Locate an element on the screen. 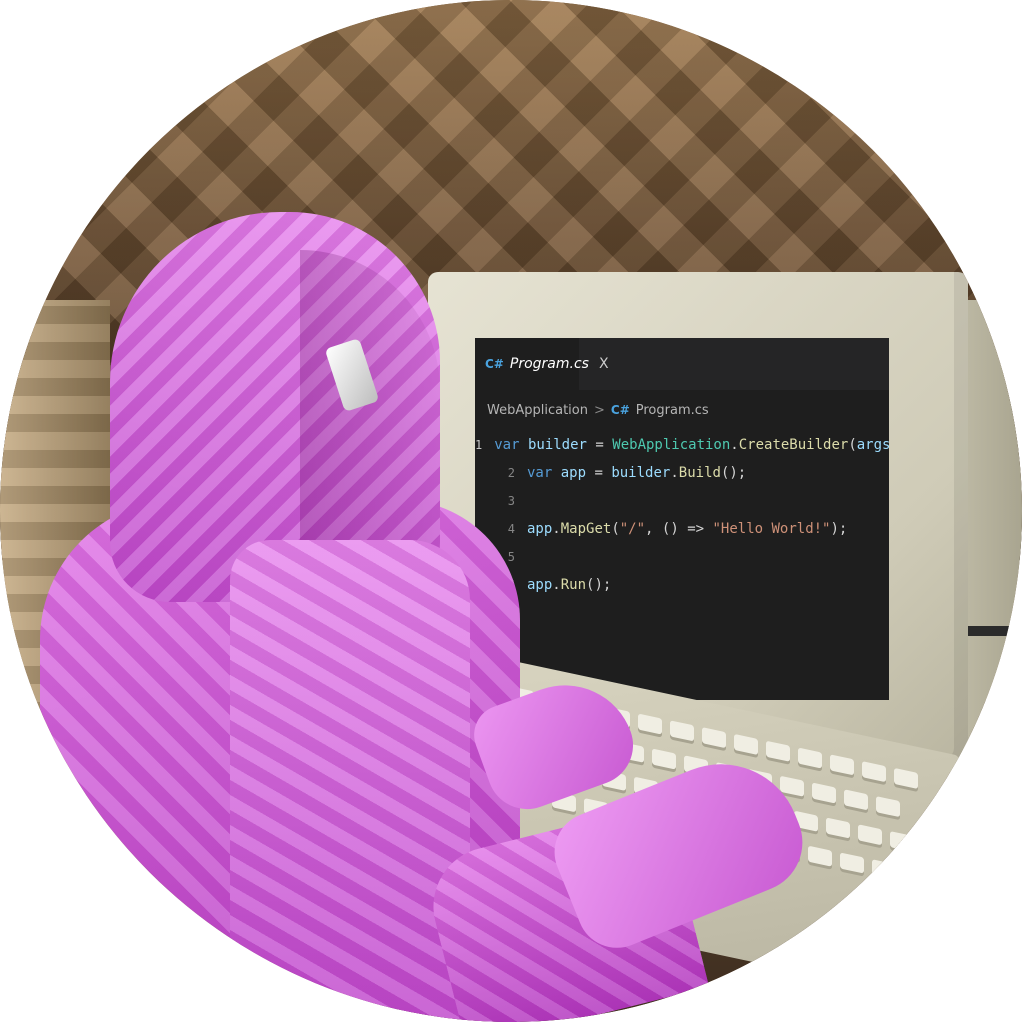  breadcrumb: WebApplication > C# Program.cs is located at coordinates (598, 410).